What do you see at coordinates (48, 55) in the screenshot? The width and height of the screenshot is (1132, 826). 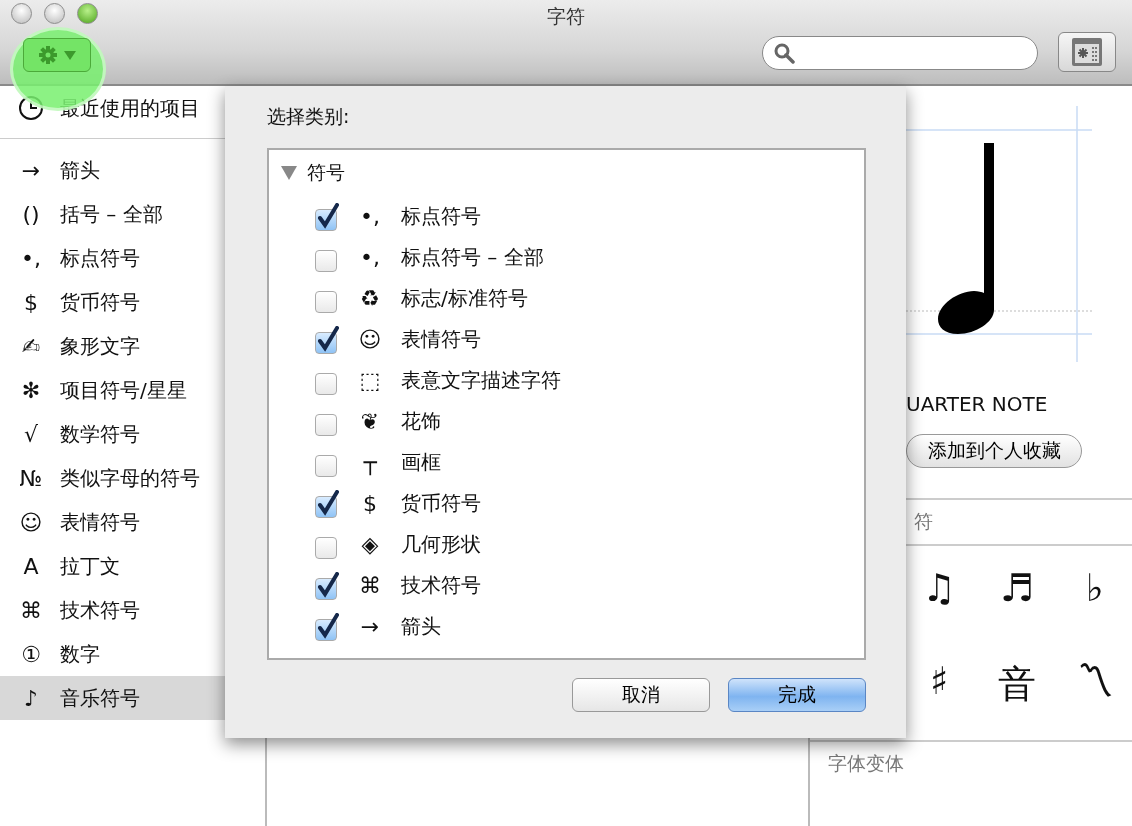 I see `gear-icon` at bounding box center [48, 55].